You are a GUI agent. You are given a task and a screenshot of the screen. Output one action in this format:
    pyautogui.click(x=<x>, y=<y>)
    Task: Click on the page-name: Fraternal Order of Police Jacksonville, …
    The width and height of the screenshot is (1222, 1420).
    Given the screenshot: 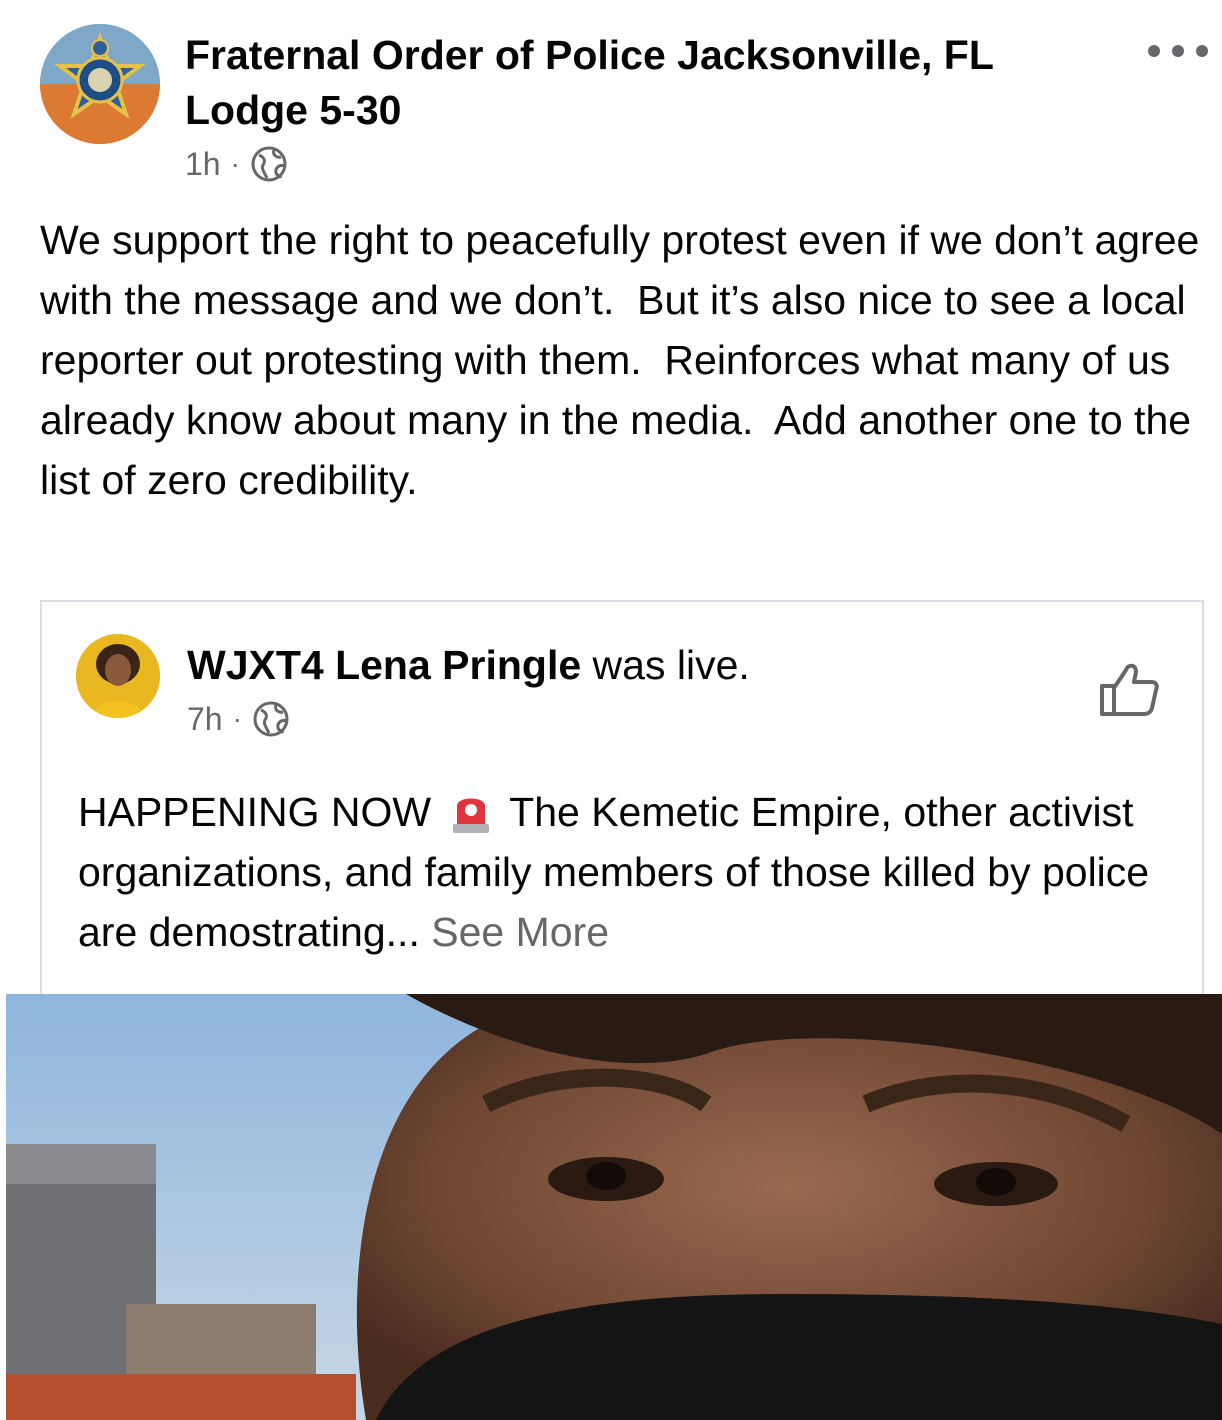 What is the action you would take?
    pyautogui.click(x=645, y=83)
    